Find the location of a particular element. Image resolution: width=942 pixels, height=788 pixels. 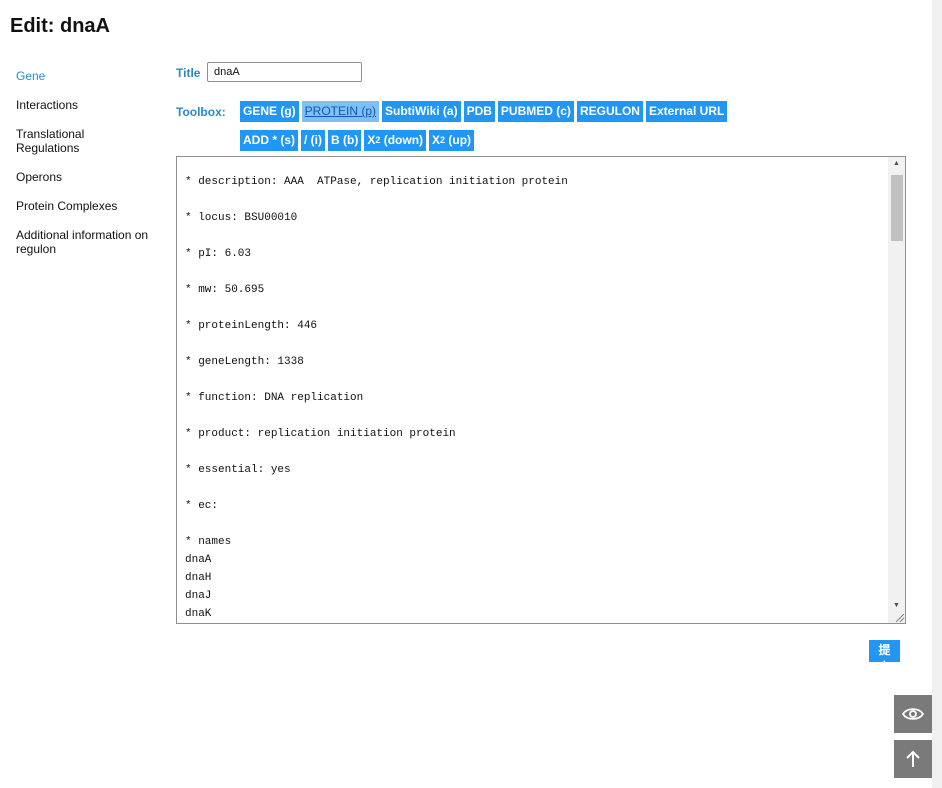

sidebar-item-gene: Gene is located at coordinates (88, 76).